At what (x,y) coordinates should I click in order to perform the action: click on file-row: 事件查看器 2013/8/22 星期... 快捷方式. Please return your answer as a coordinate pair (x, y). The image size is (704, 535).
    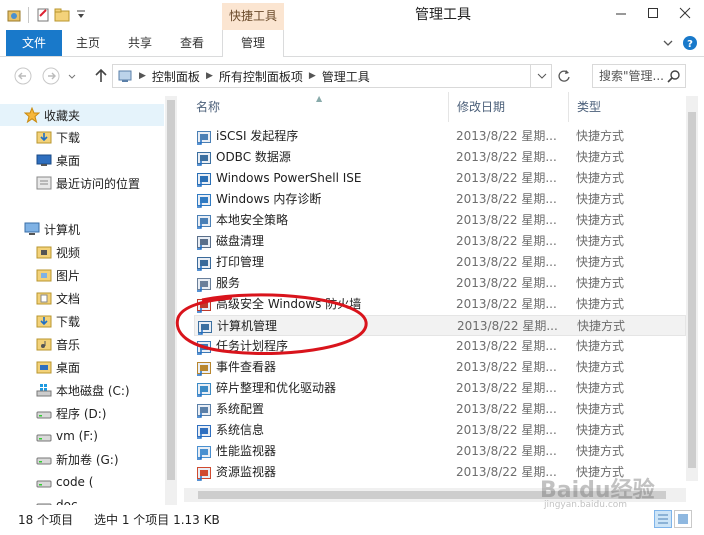
    Looking at the image, I should click on (440, 367).